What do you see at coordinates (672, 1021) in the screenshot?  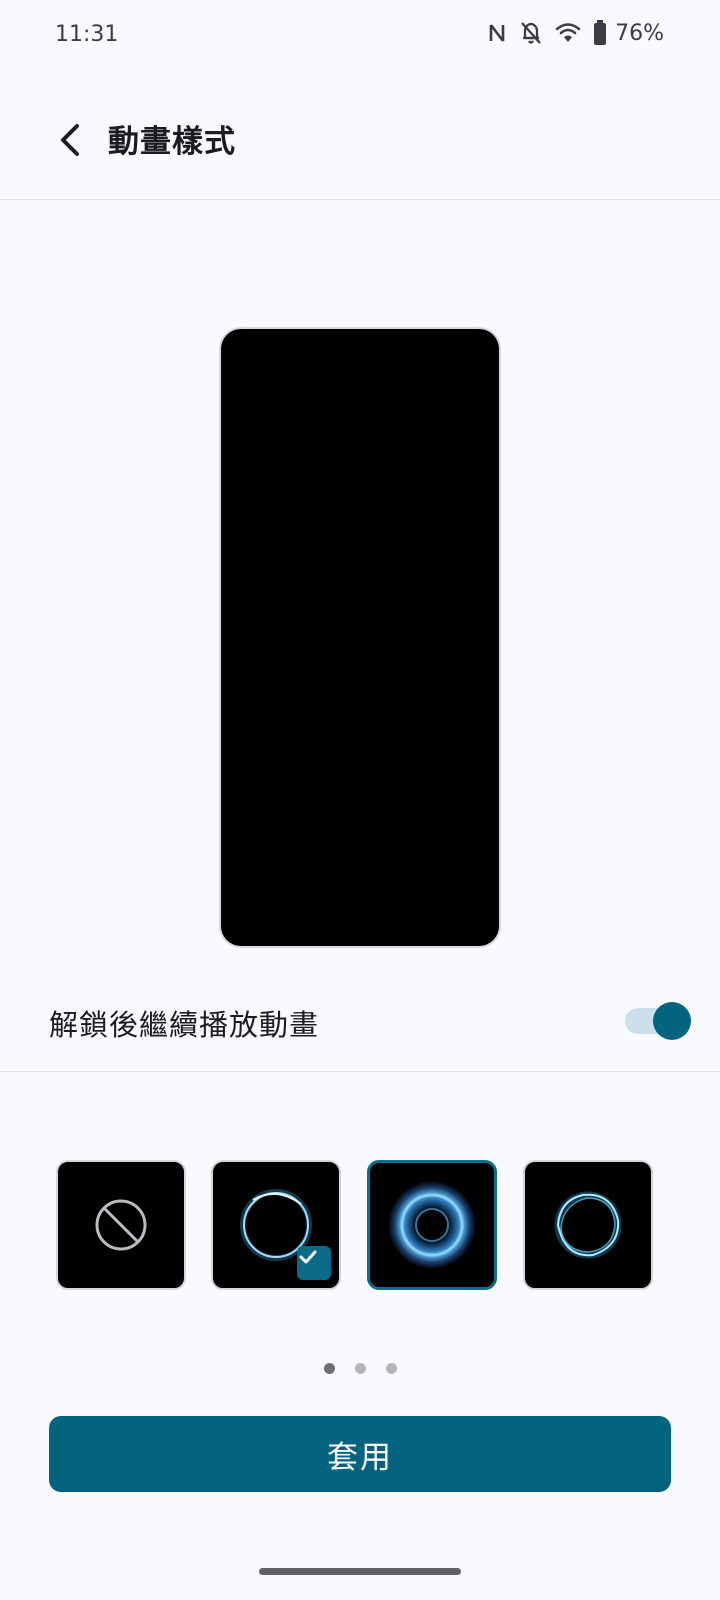 I see `switch-thumb` at bounding box center [672, 1021].